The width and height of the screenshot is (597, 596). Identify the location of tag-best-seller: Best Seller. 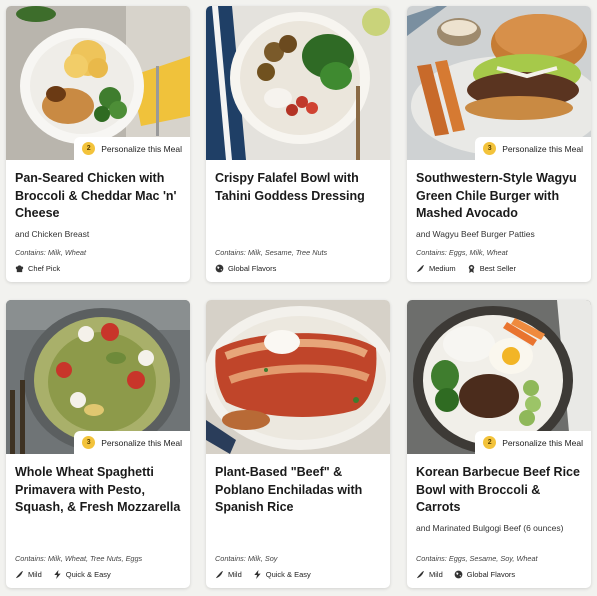
(491, 268).